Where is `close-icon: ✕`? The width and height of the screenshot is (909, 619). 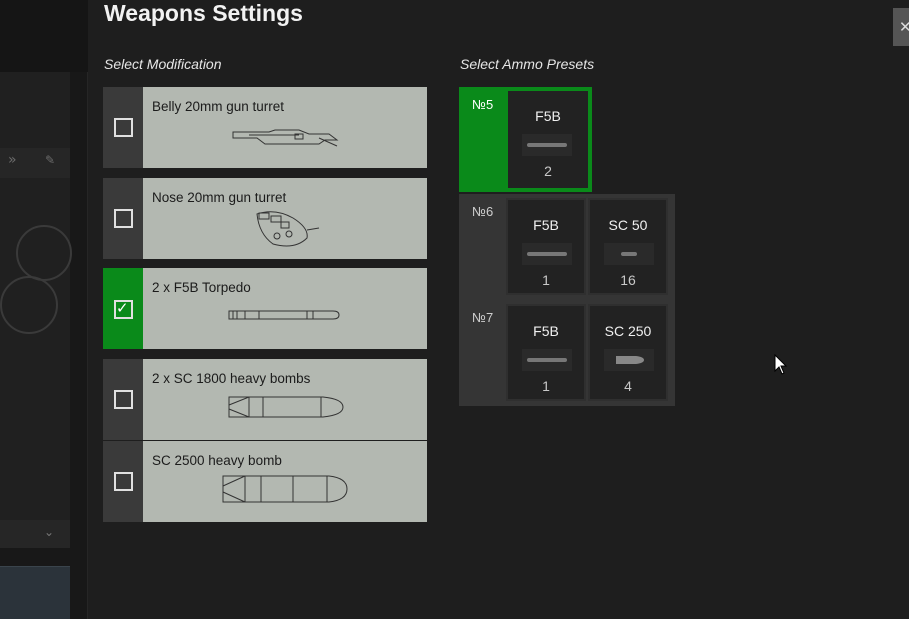 close-icon: ✕ is located at coordinates (904, 27).